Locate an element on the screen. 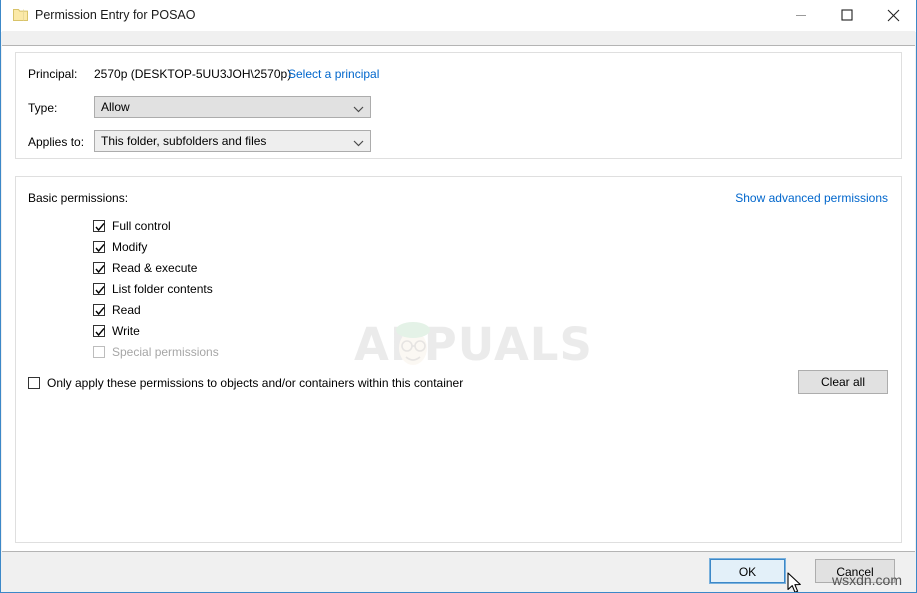  close-icon is located at coordinates (893, 15).